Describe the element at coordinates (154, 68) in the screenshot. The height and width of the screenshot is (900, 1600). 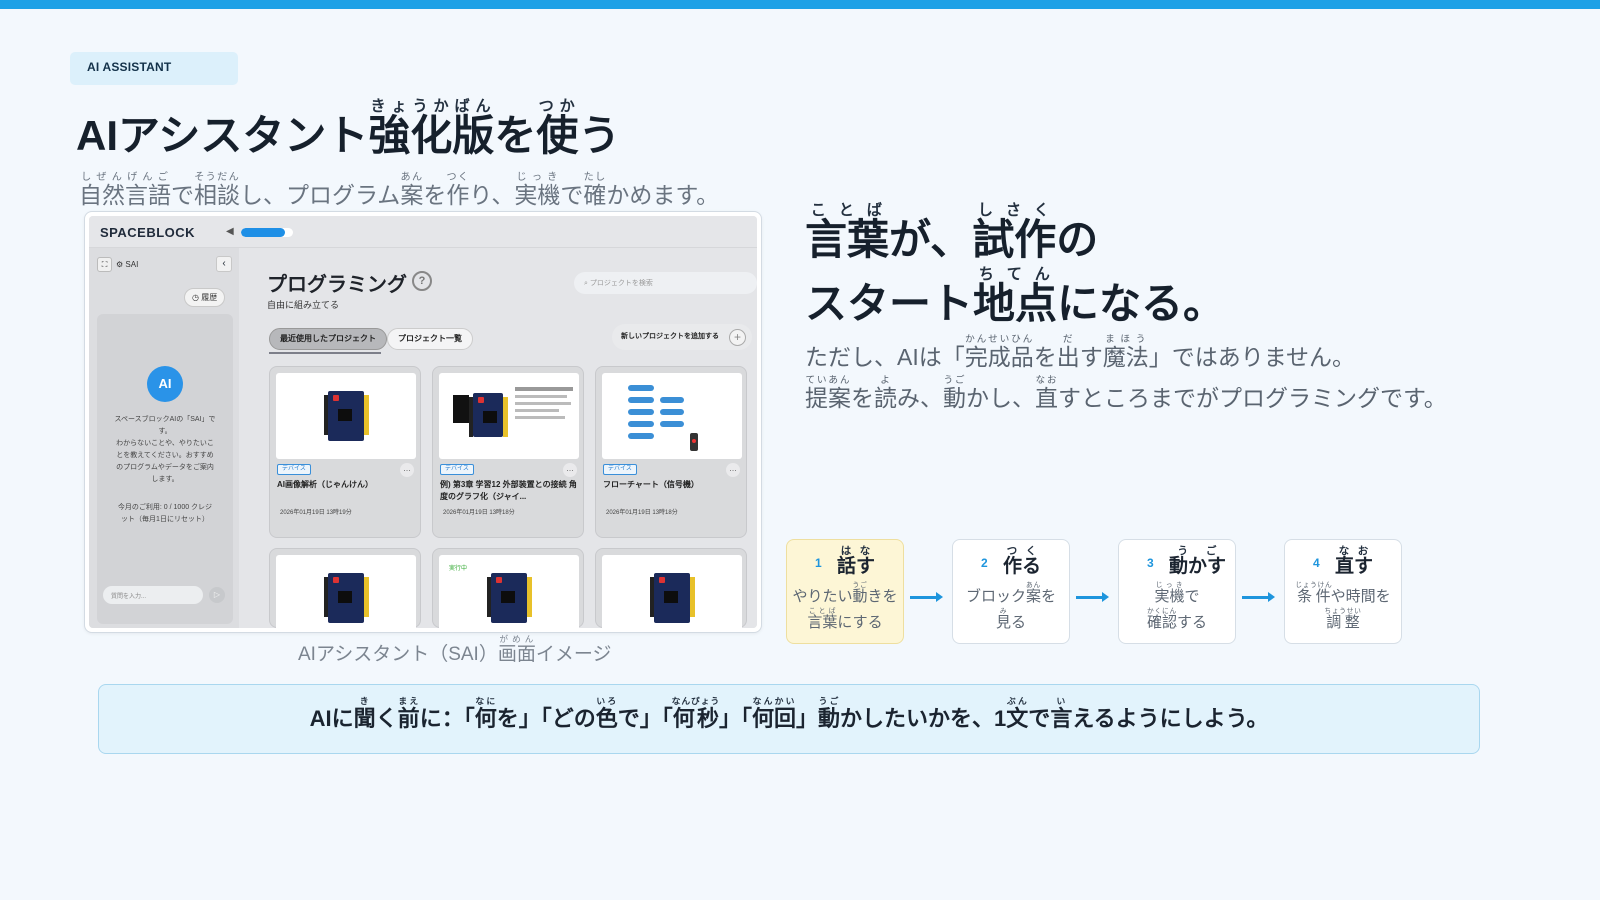
I see `section-tag: AI ASSISTANT` at that location.